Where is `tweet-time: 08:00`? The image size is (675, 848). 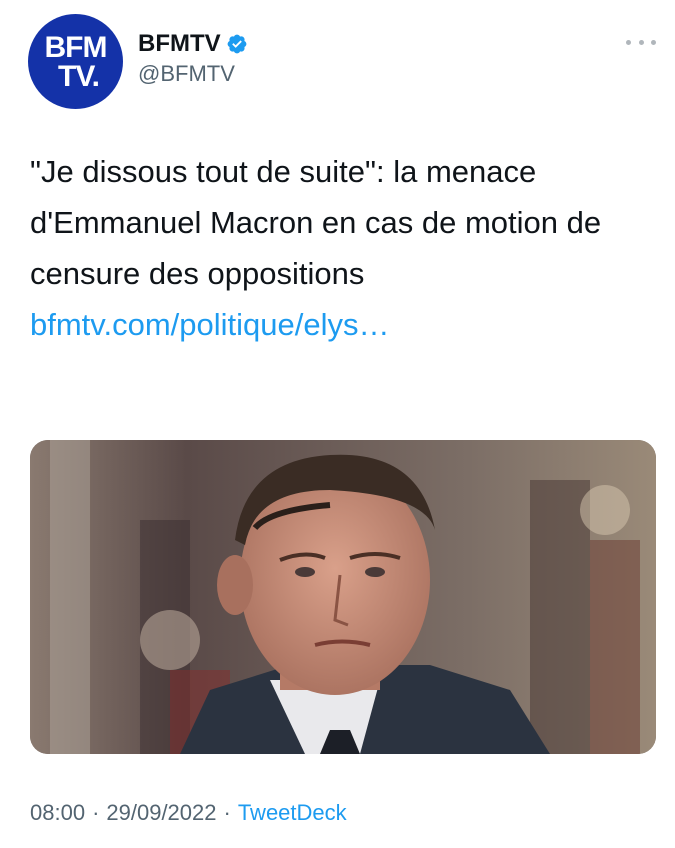
tweet-time: 08:00 is located at coordinates (57, 813).